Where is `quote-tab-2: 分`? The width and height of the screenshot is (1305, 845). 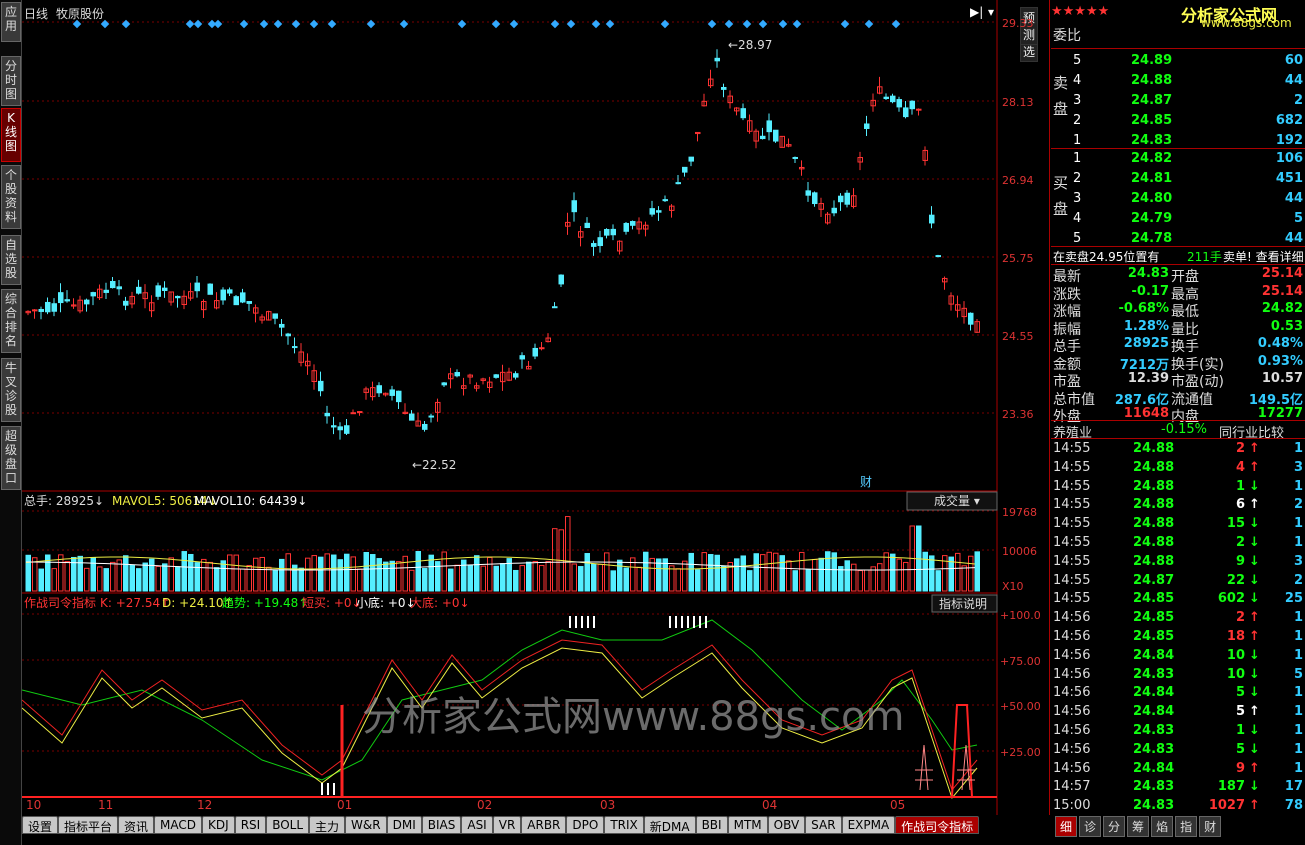
quote-tab-2: 分 is located at coordinates (1114, 826).